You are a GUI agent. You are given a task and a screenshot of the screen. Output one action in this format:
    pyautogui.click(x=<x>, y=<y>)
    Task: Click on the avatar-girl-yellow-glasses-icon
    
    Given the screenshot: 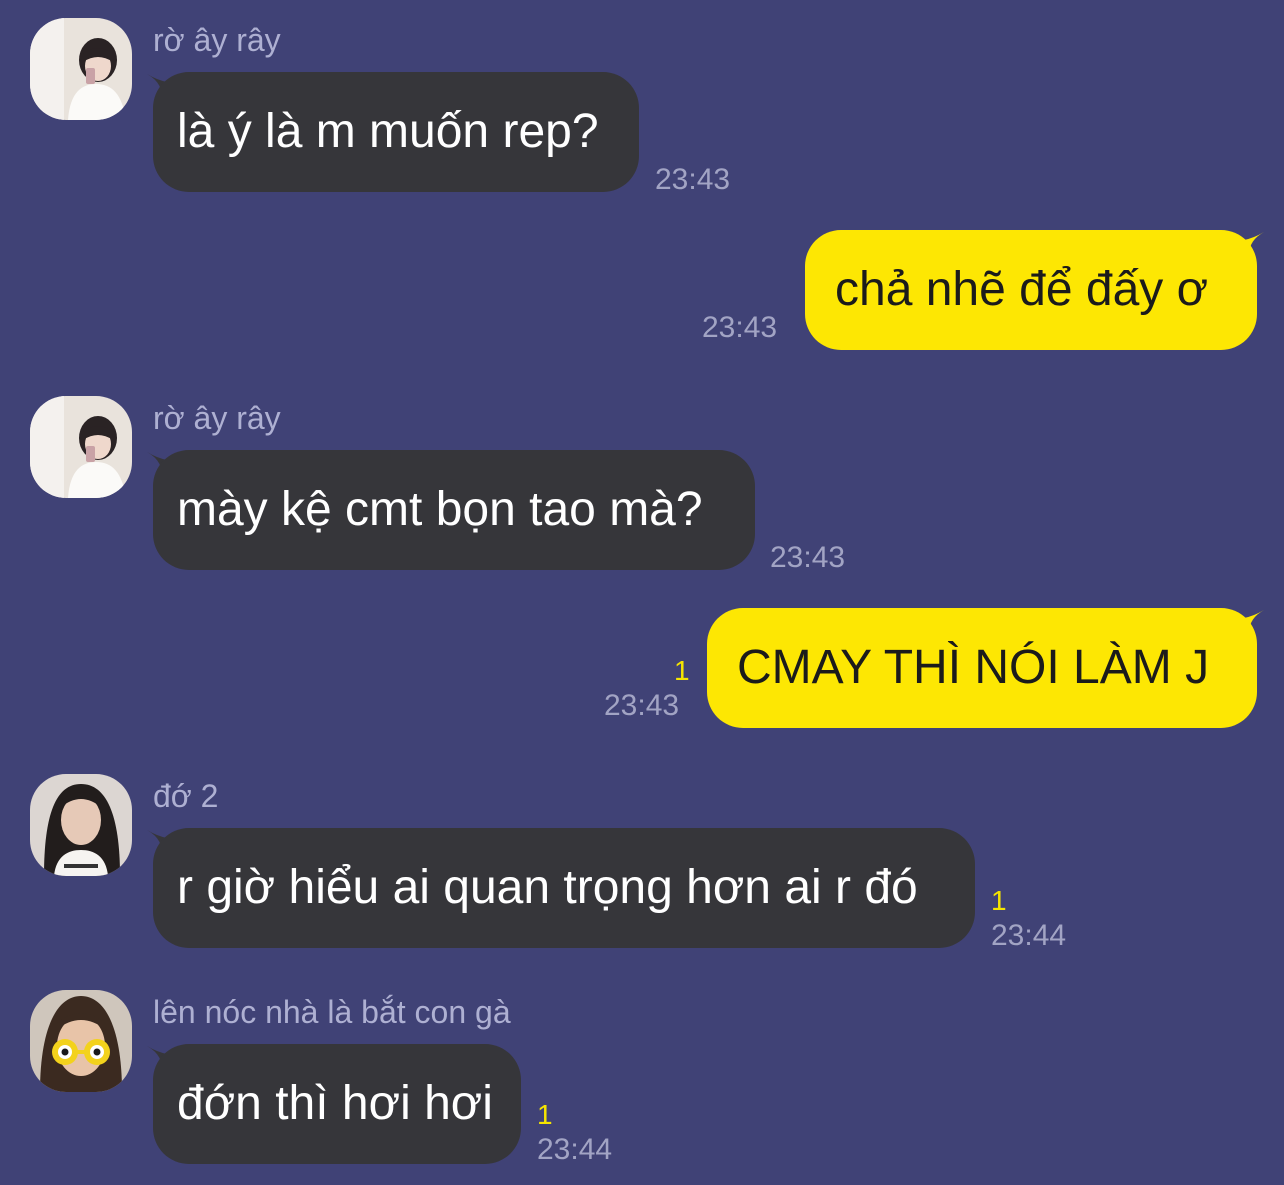 What is the action you would take?
    pyautogui.click(x=81, y=1041)
    